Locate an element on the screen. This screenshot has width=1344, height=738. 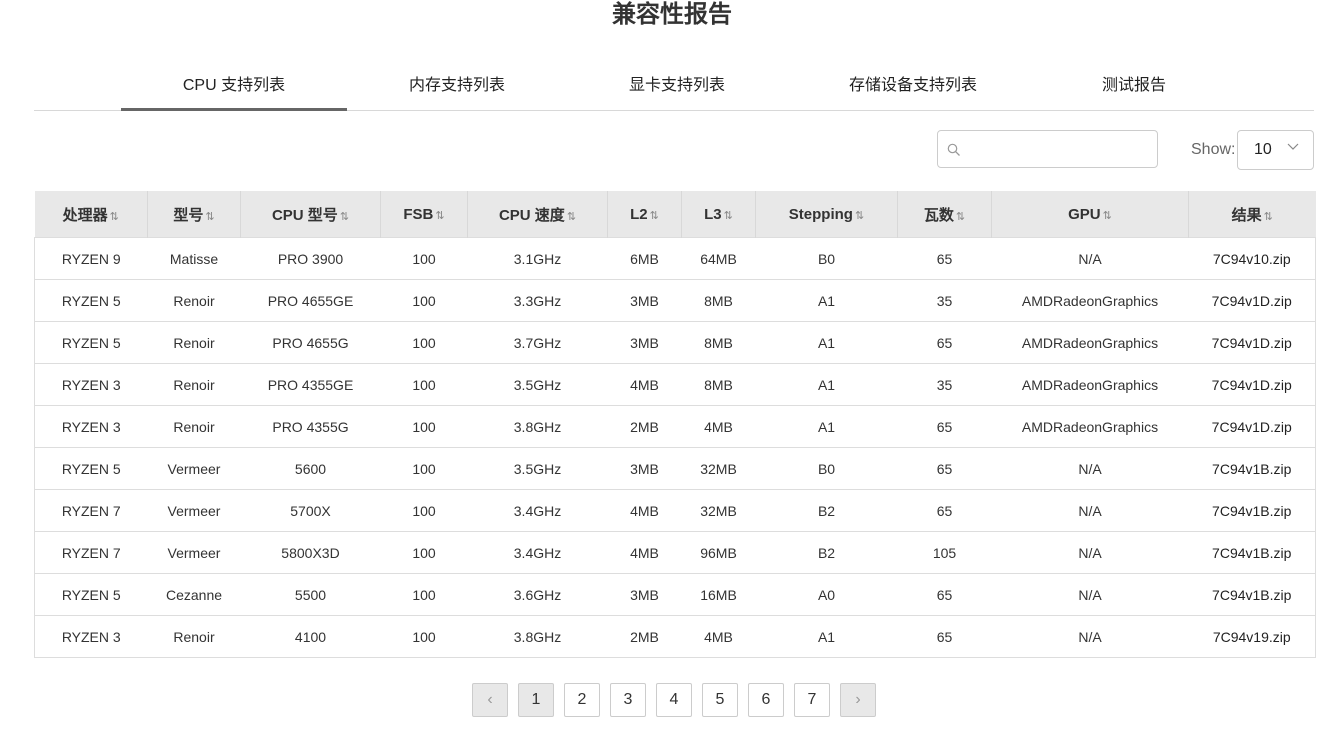
result-file-link: 7C94v10.zip is located at coordinates (1252, 258).